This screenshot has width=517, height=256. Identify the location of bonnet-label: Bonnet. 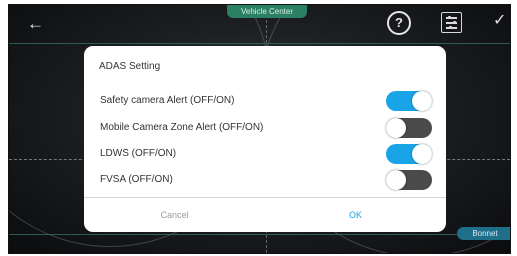
(483, 233).